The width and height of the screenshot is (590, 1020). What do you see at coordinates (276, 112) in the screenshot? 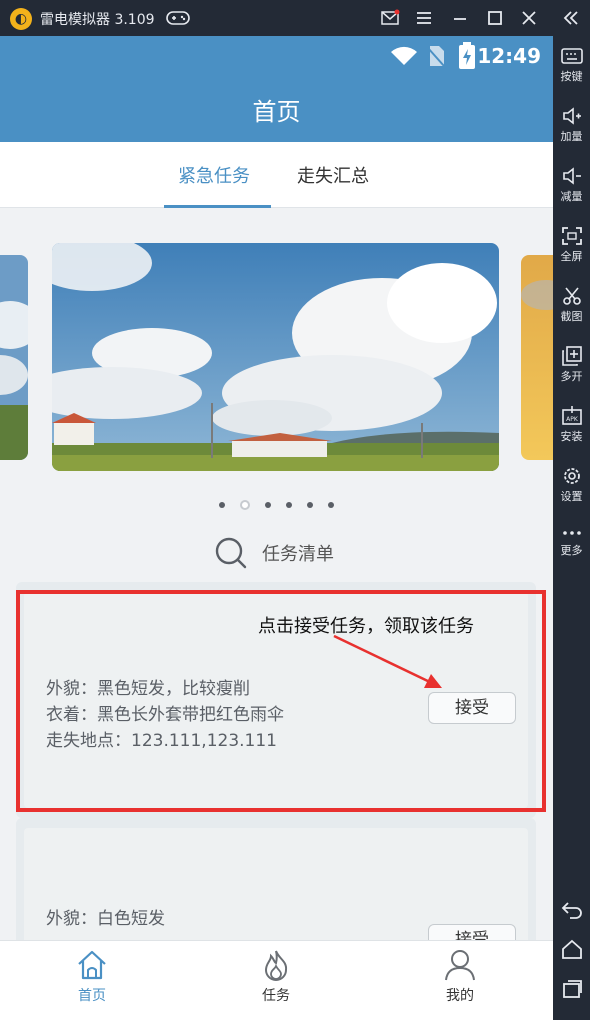
I see `page-title: 首页` at bounding box center [276, 112].